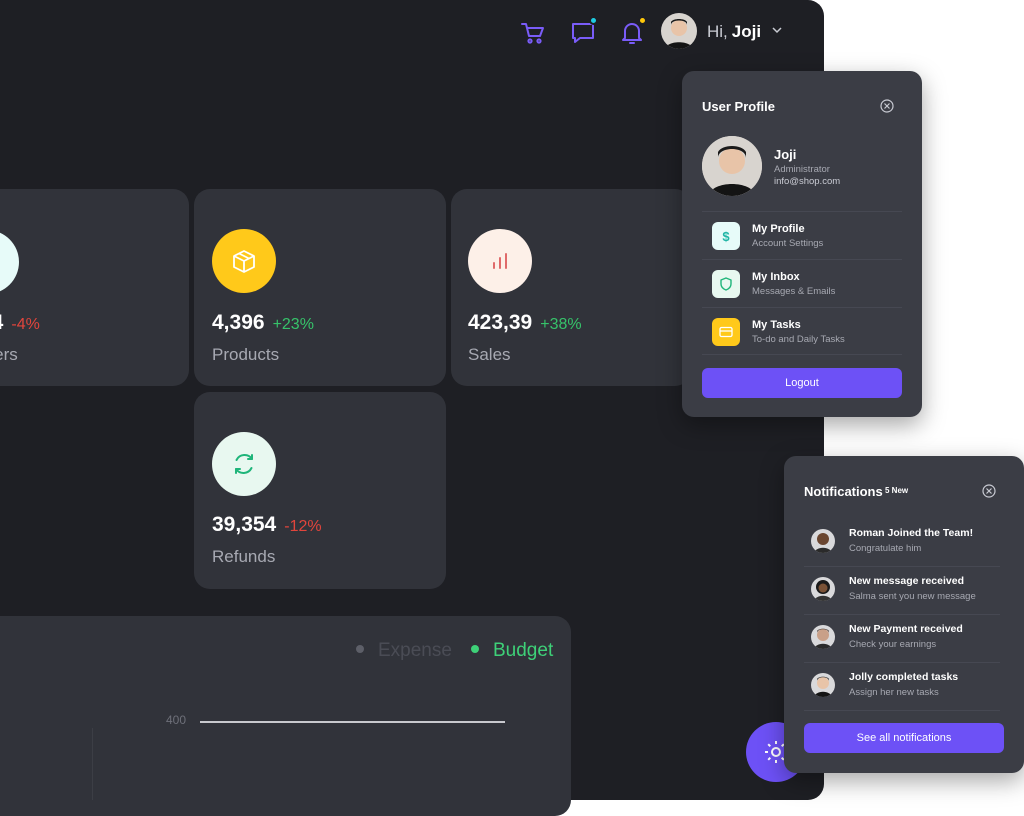  Describe the element at coordinates (500, 261) in the screenshot. I see `bar-chart-icon` at that location.